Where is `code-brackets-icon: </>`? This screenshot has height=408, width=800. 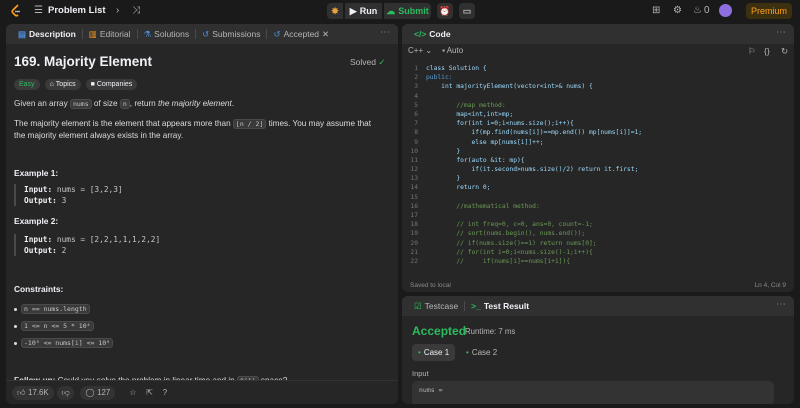
code-brackets-icon: </> is located at coordinates (420, 34).